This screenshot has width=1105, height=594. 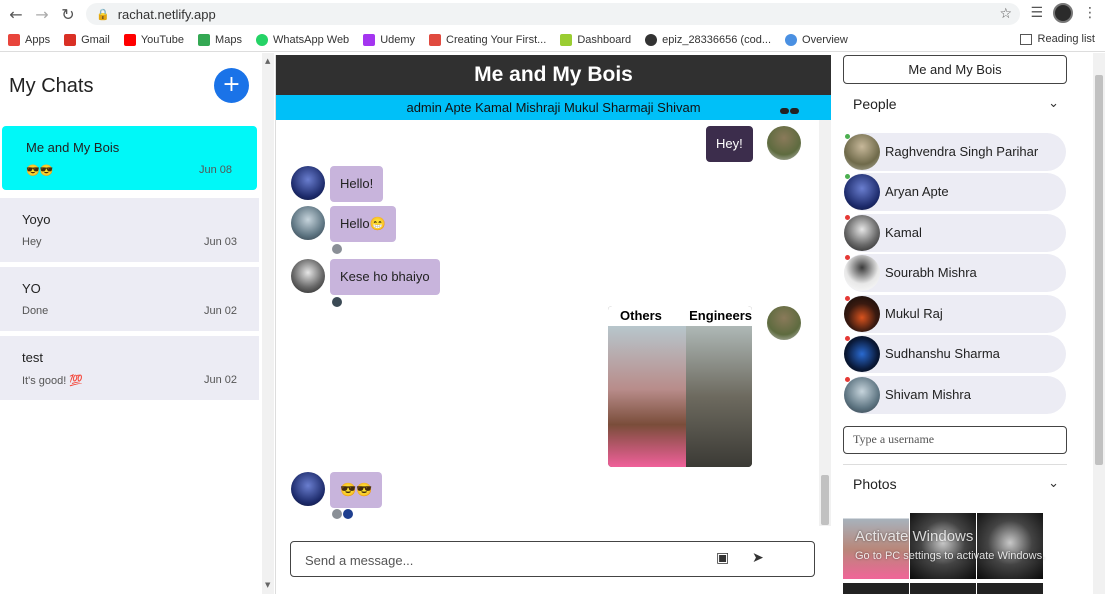 I want to click on reload-icon: ↻, so click(x=68, y=14).